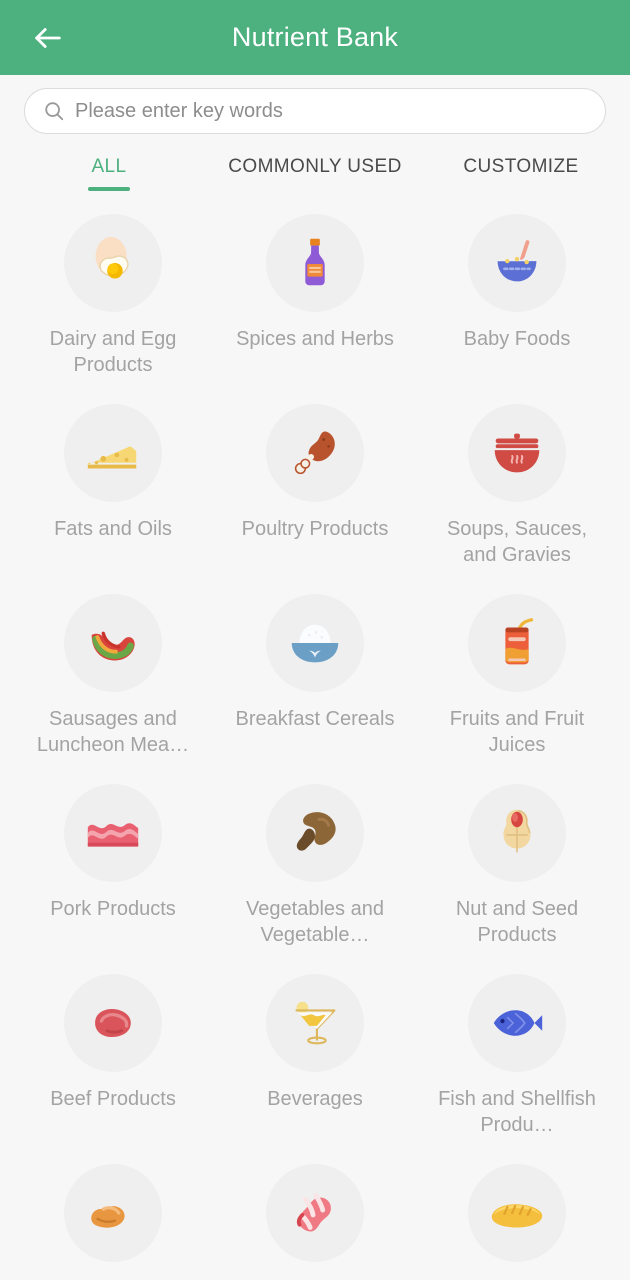 The height and width of the screenshot is (1280, 630). Describe the element at coordinates (315, 1023) in the screenshot. I see `cocktail-glass-icon` at that location.